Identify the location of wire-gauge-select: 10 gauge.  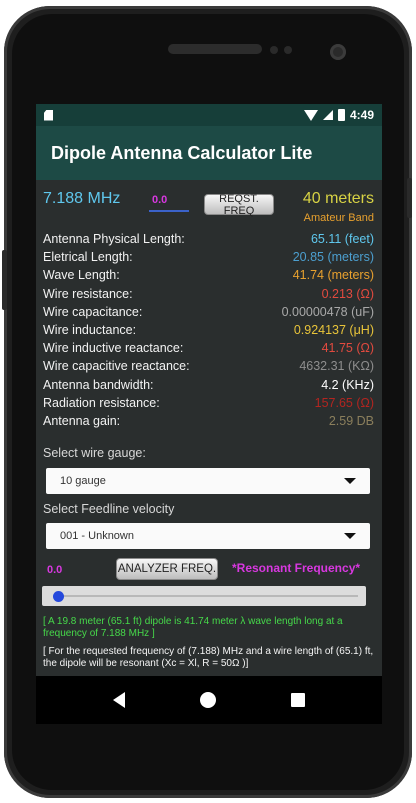
(208, 481).